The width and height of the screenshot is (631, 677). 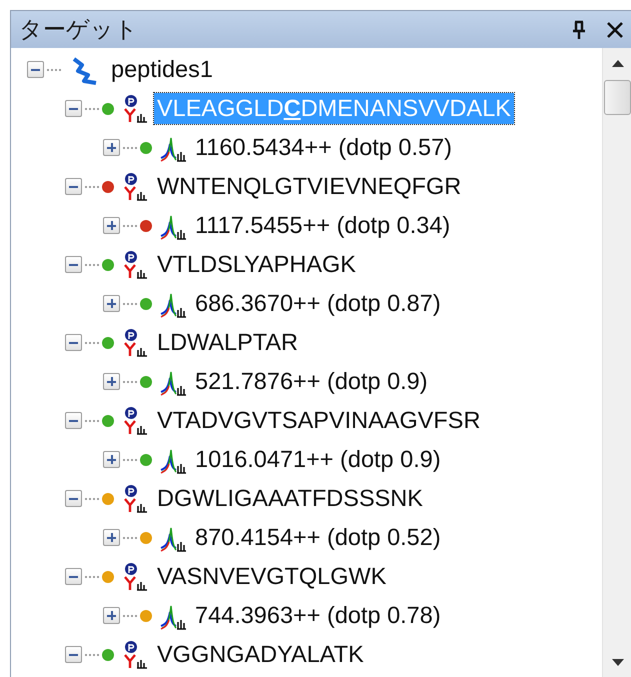 I want to click on tree-item: VGGNGADYALATK, so click(x=260, y=654).